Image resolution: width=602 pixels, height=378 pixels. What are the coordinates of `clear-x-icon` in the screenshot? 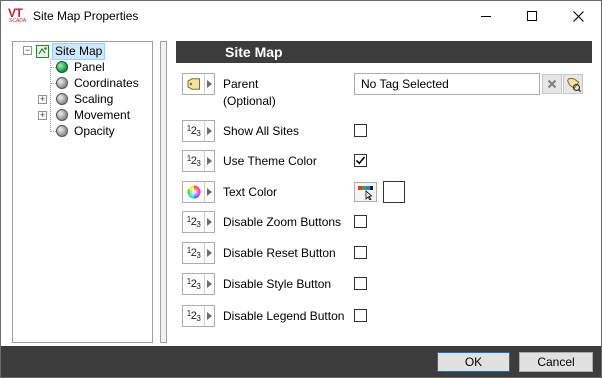 It's located at (552, 84).